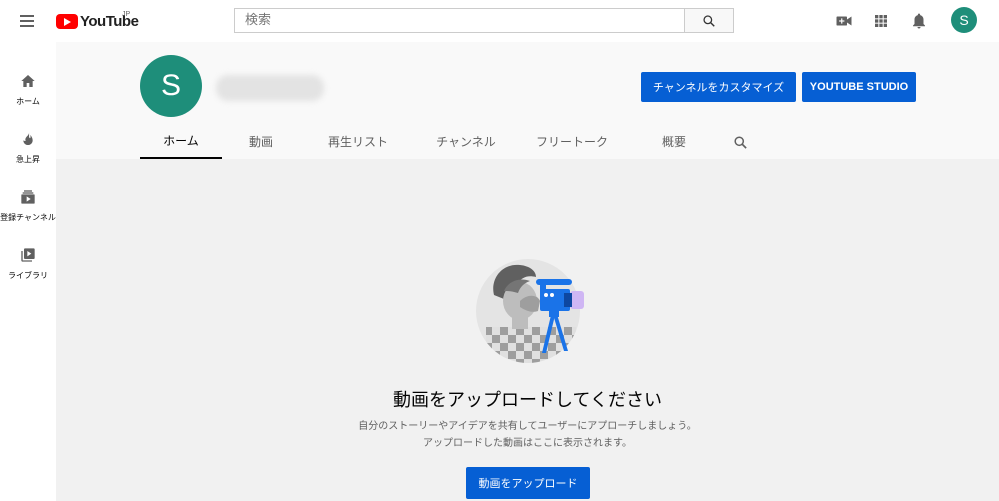 Image resolution: width=999 pixels, height=501 pixels. I want to click on tab-playlists: 再生リスト, so click(358, 141).